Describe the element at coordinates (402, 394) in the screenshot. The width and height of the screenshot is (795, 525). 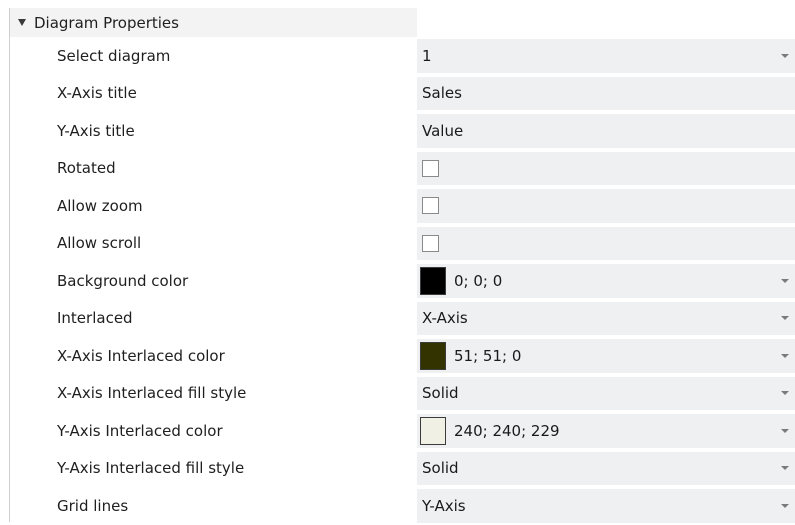
I see `property-row-x-axis-interlaced-fill-style: X-Axis Interlaced fill style Solid` at that location.